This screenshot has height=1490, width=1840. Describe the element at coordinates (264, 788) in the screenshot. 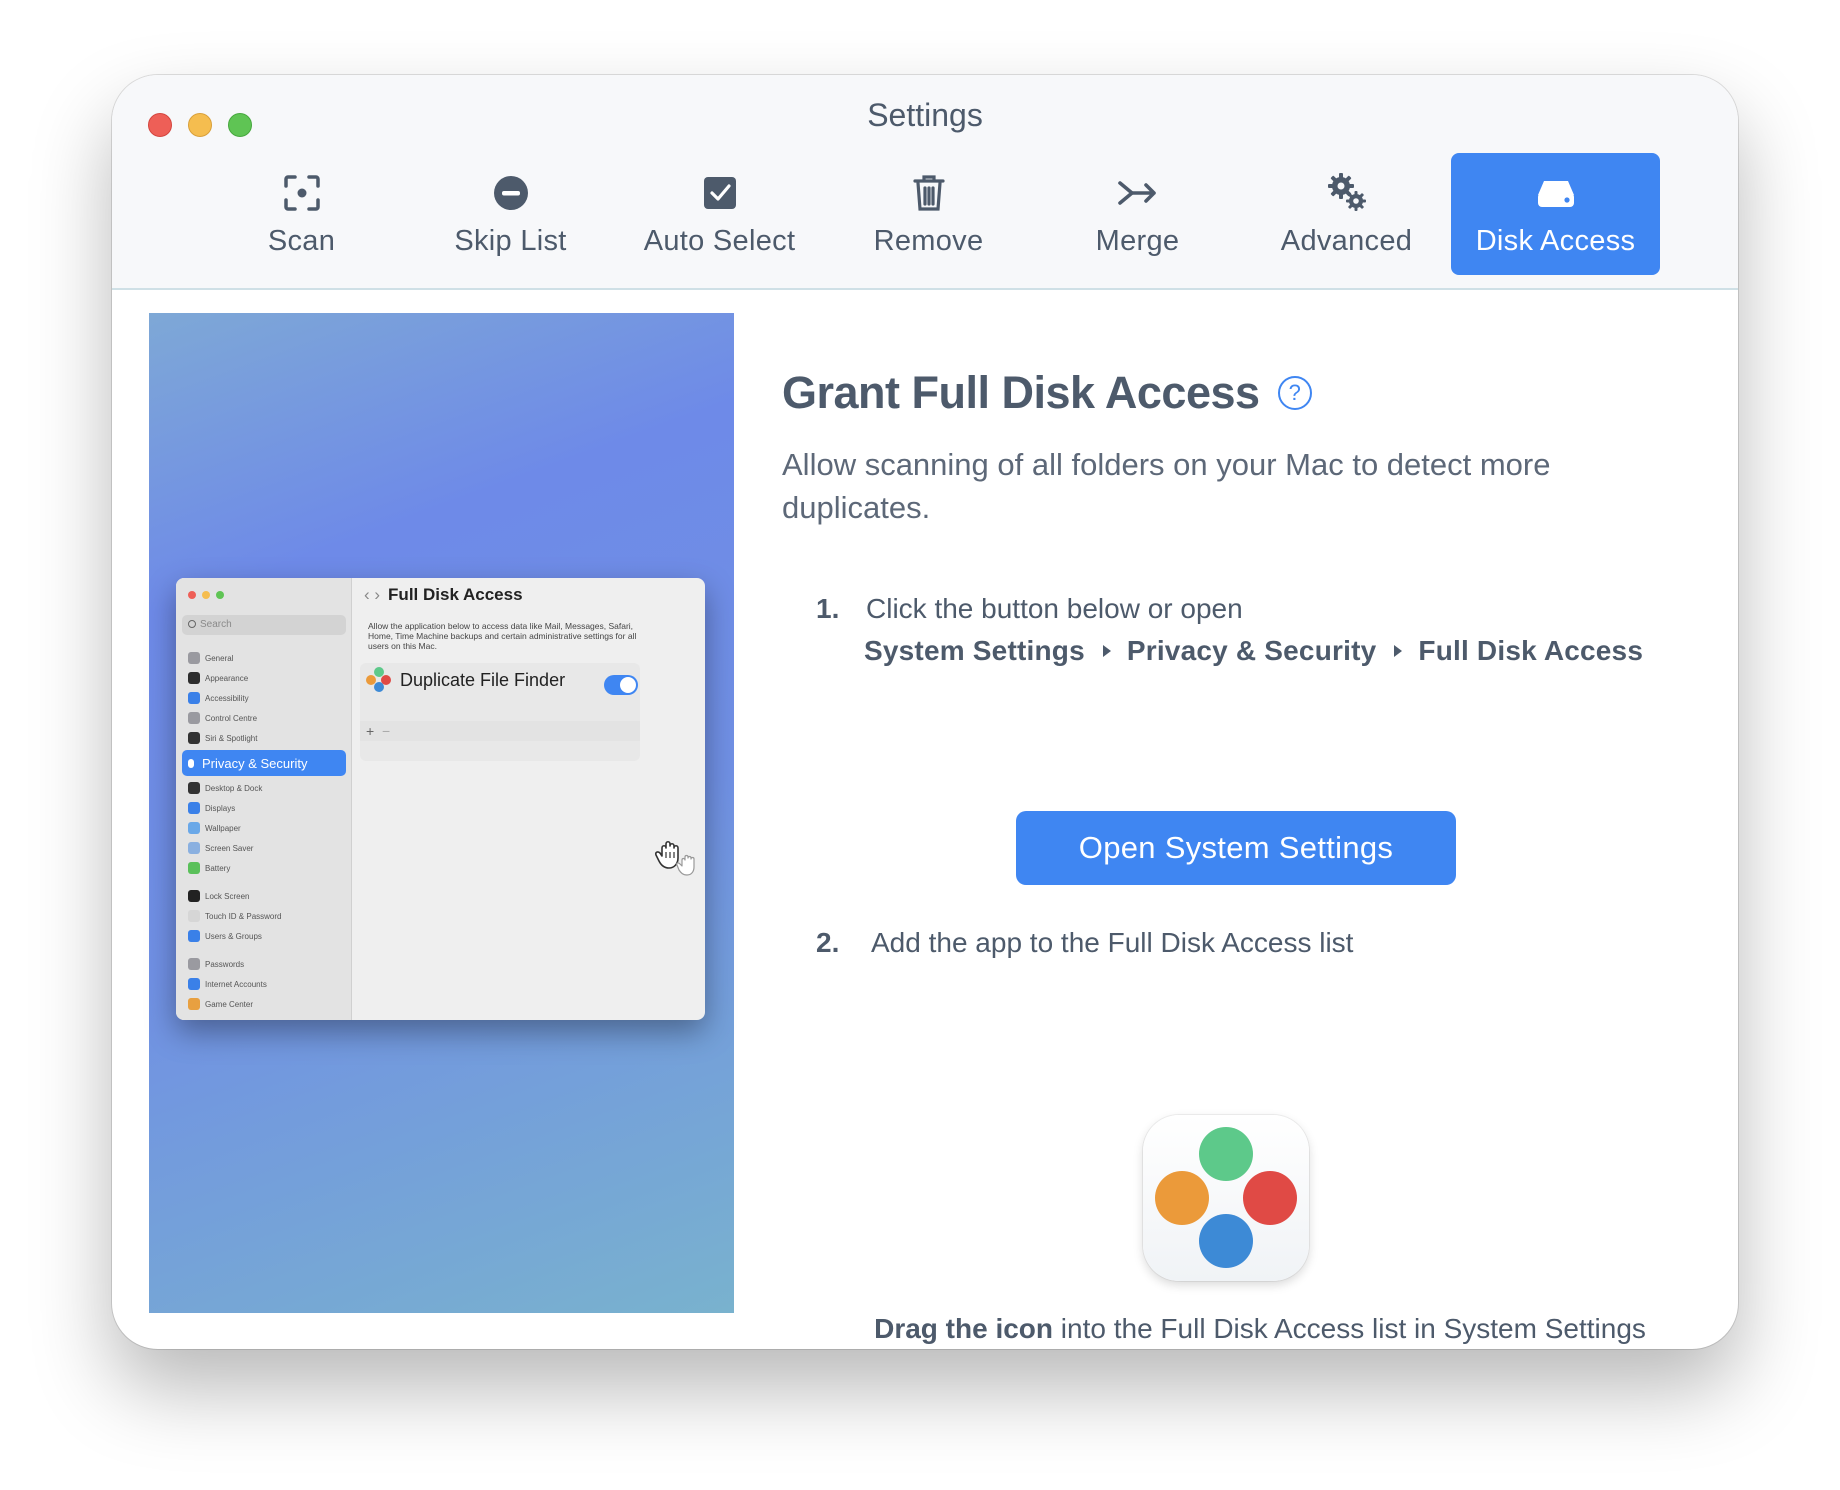

I see `mini-sidebar-item: Desktop & Dock` at that location.